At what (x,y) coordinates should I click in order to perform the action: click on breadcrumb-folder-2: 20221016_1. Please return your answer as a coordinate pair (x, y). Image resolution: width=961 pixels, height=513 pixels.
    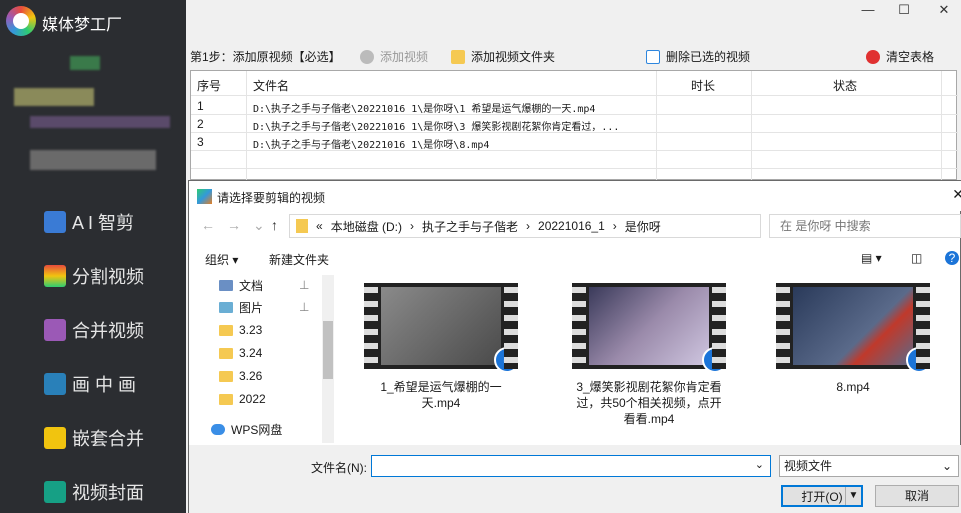
    Looking at the image, I should click on (571, 226).